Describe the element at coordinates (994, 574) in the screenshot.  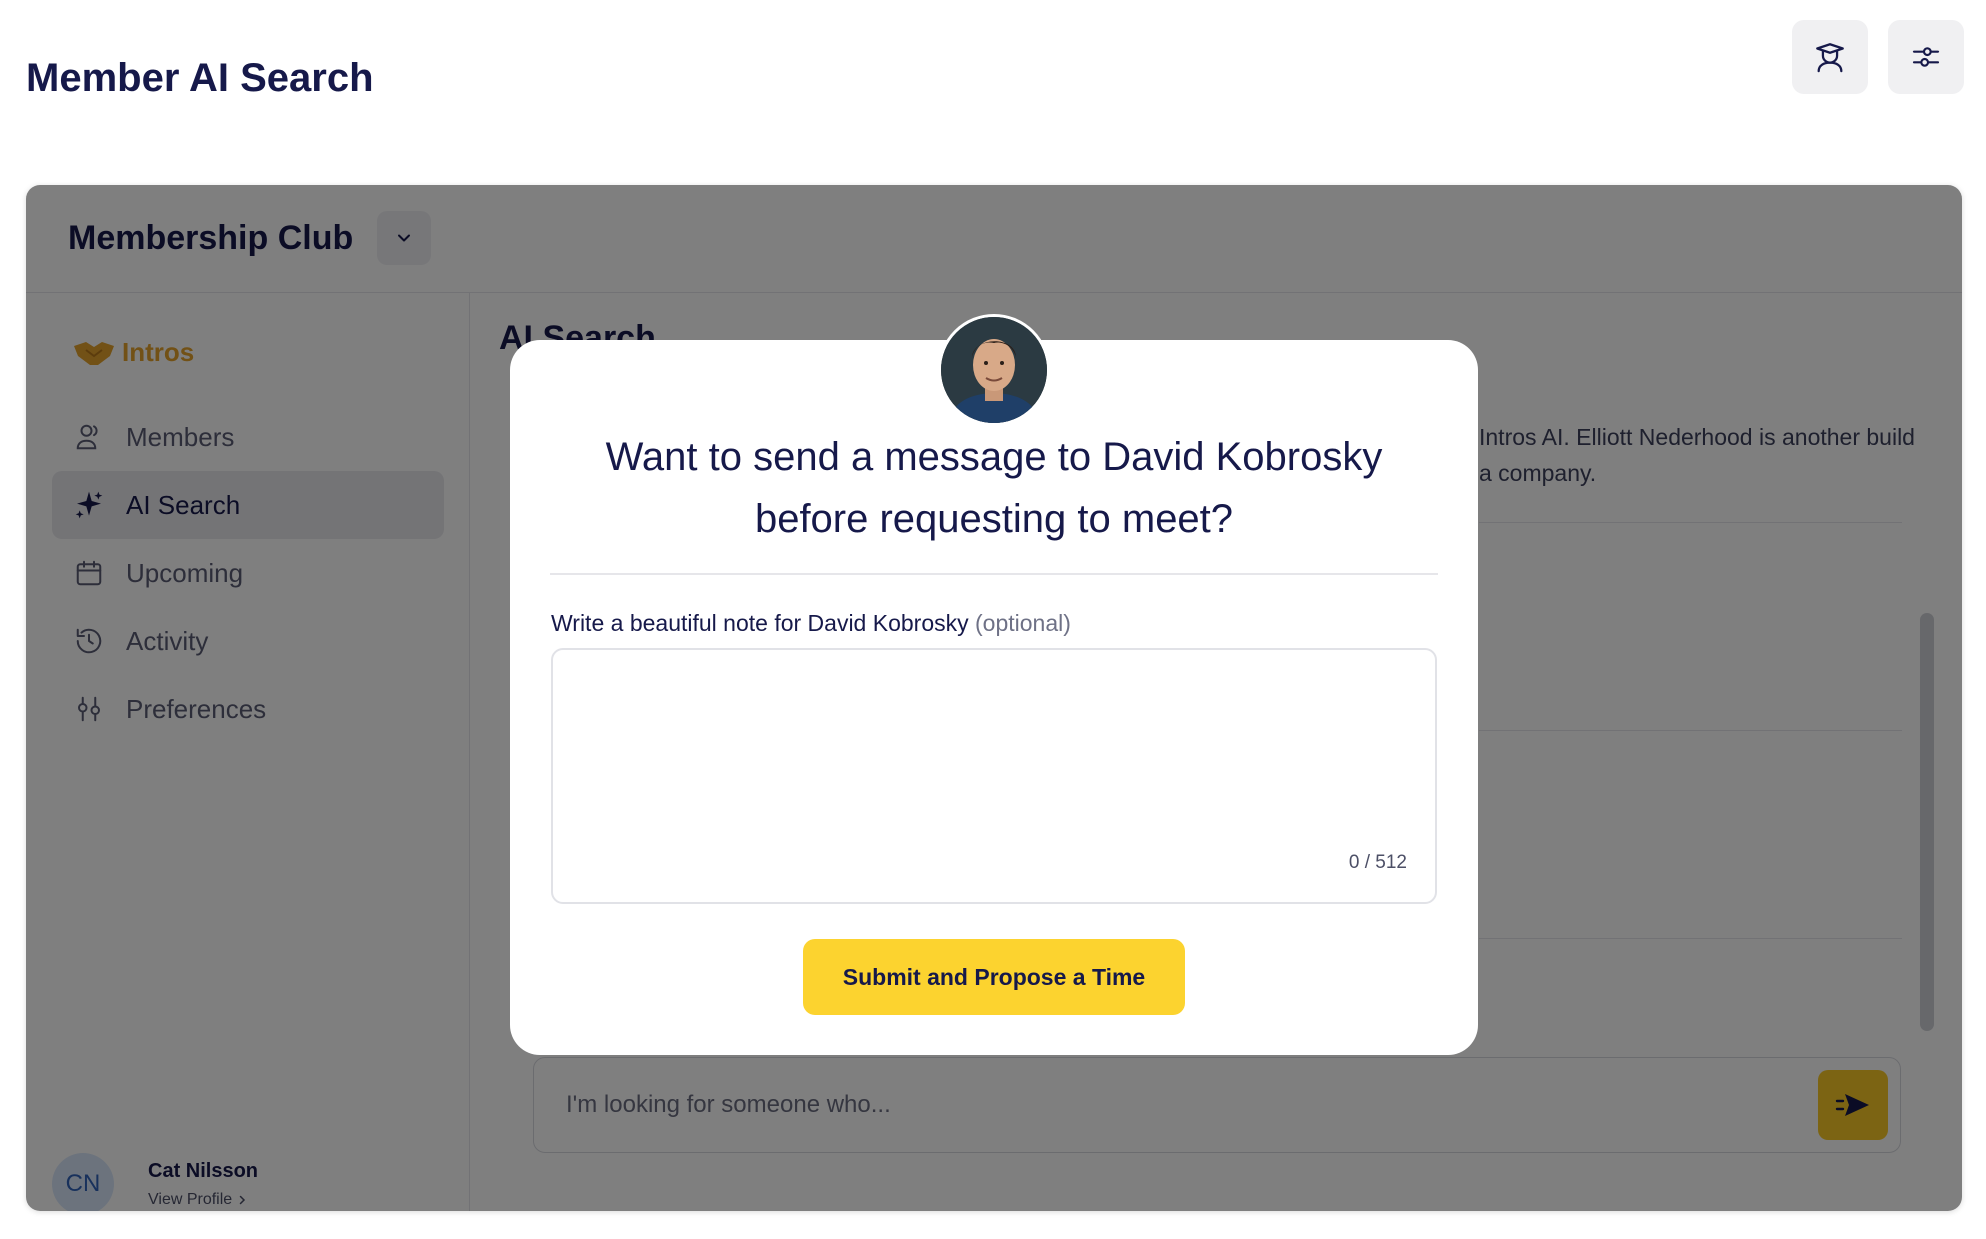
I see `divider` at that location.